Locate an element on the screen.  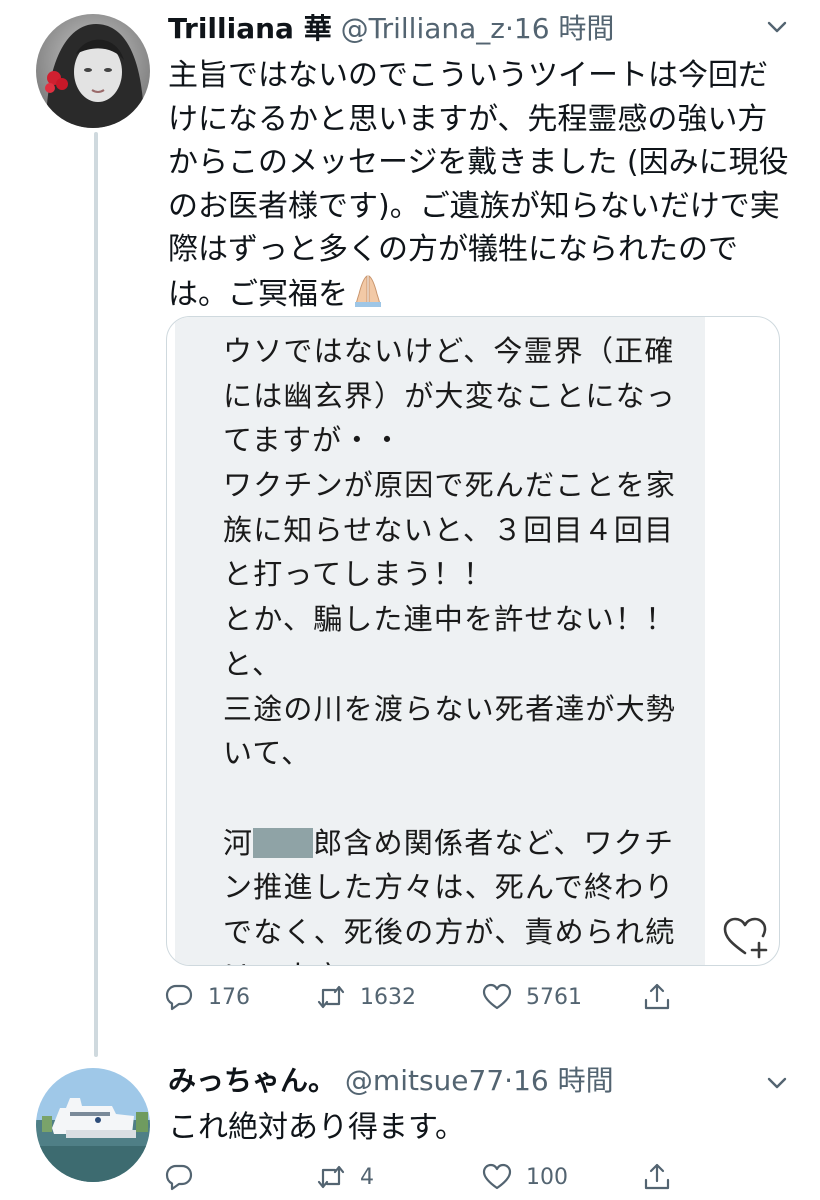
message-line-start: 河 is located at coordinates (238, 842).